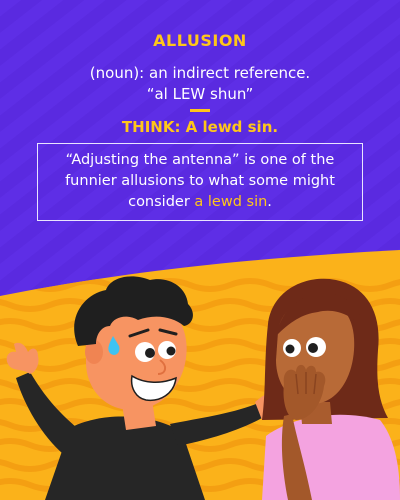 This screenshot has height=500, width=400. Describe the element at coordinates (200, 94) in the screenshot. I see `pronunciation-text: “al LEW shun”` at that location.